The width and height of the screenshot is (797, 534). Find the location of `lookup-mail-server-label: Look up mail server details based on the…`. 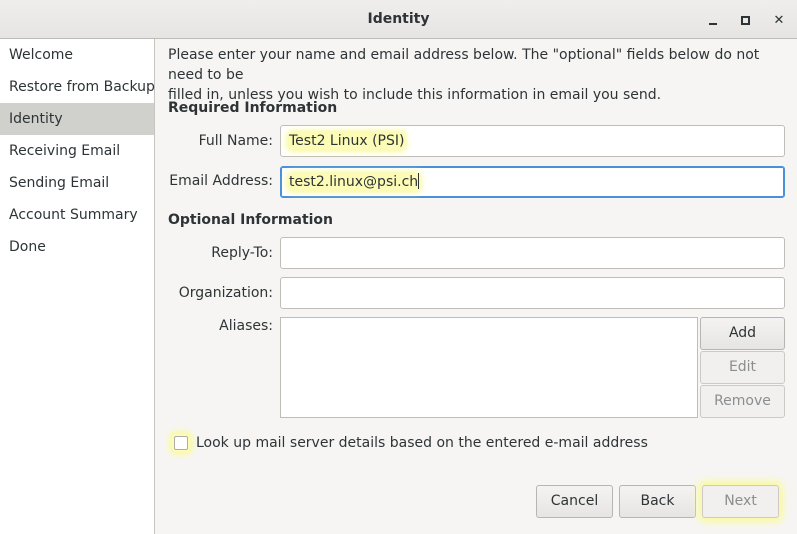

lookup-mail-server-label: Look up mail server details based on the… is located at coordinates (422, 443).